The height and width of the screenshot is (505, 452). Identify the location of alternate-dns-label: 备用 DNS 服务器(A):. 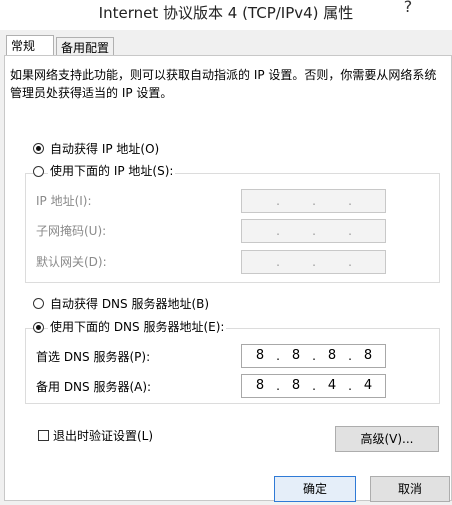
(94, 387).